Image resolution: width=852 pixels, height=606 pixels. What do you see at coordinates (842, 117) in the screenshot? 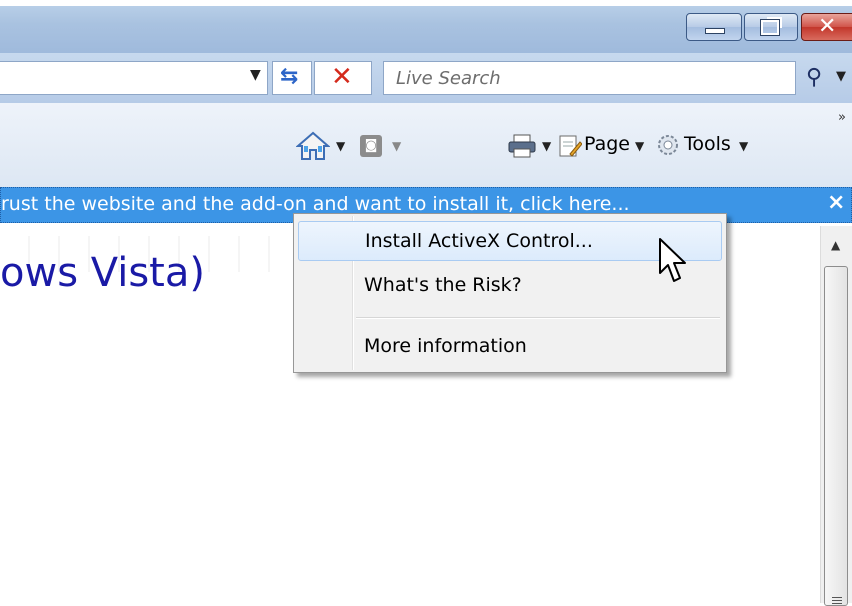
I see `command-overflow-chevron: »` at bounding box center [842, 117].